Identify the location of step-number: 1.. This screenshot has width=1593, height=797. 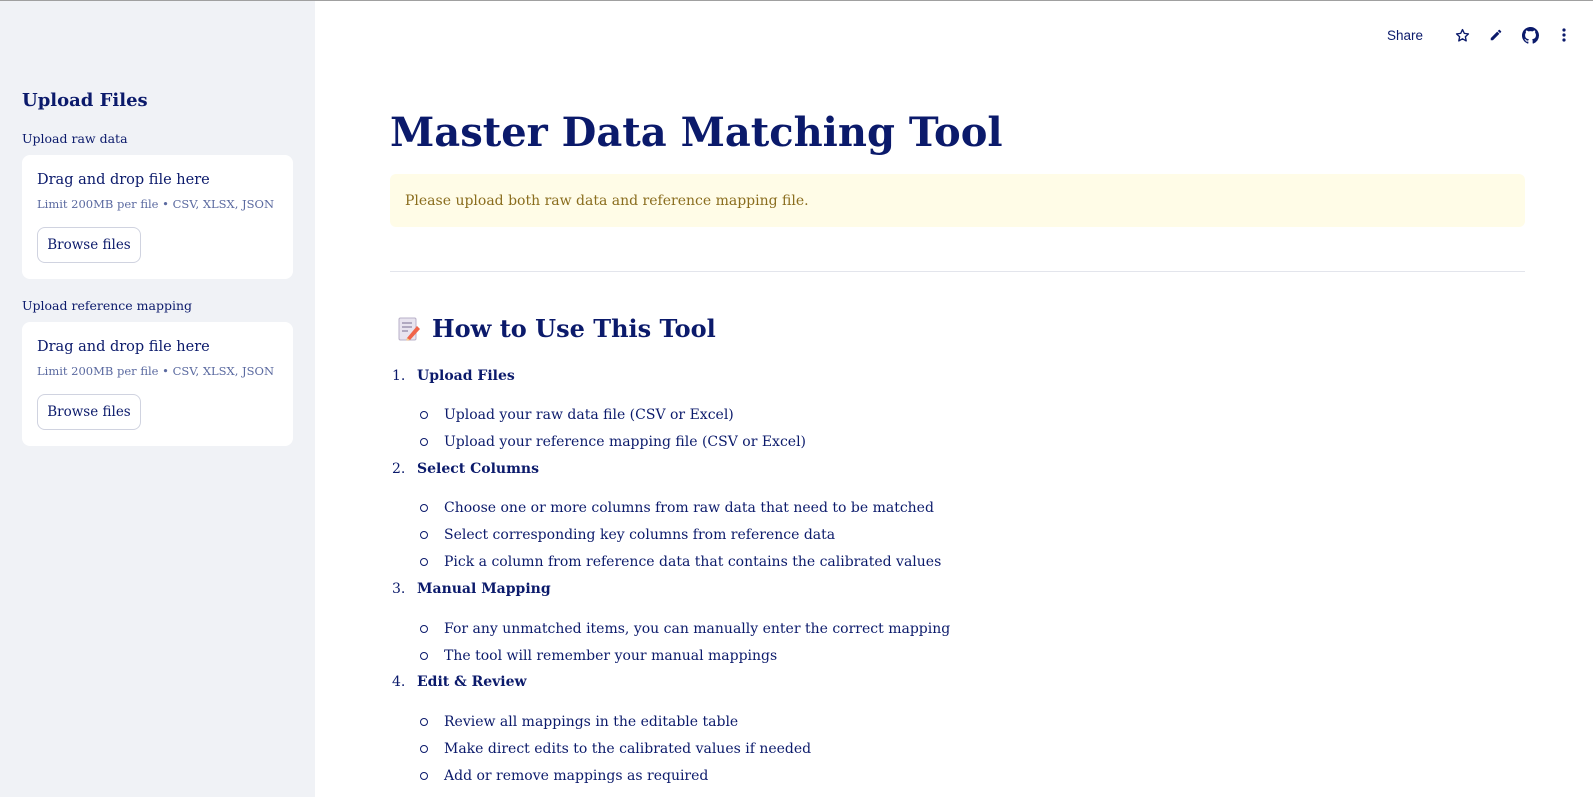
(399, 376).